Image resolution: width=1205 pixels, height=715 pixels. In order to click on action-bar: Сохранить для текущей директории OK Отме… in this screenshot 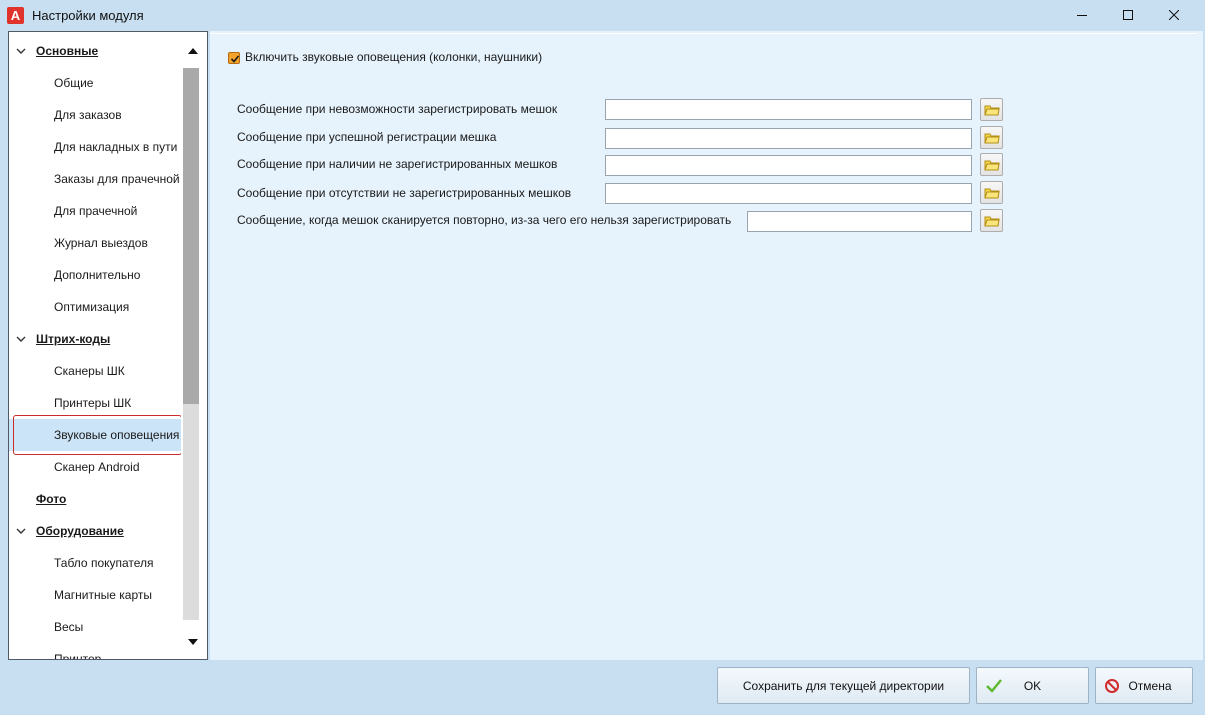, I will do `click(602, 687)`.